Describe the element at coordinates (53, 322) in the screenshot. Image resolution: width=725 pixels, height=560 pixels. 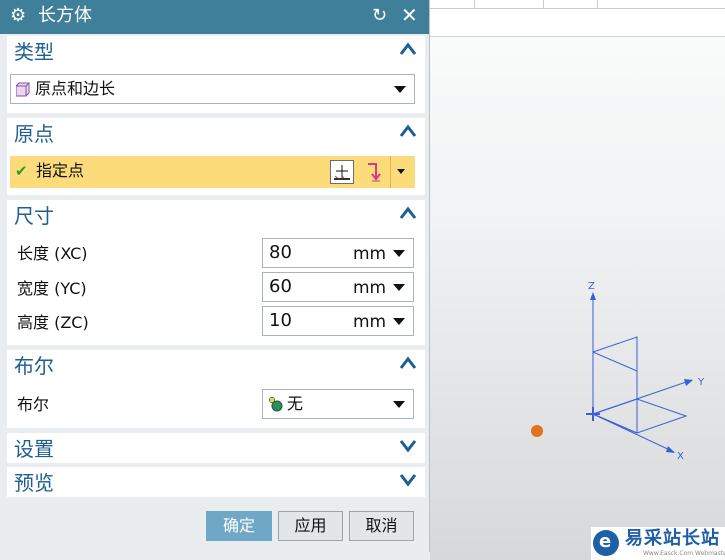
I see `height-label: 高度 (ZC)` at that location.